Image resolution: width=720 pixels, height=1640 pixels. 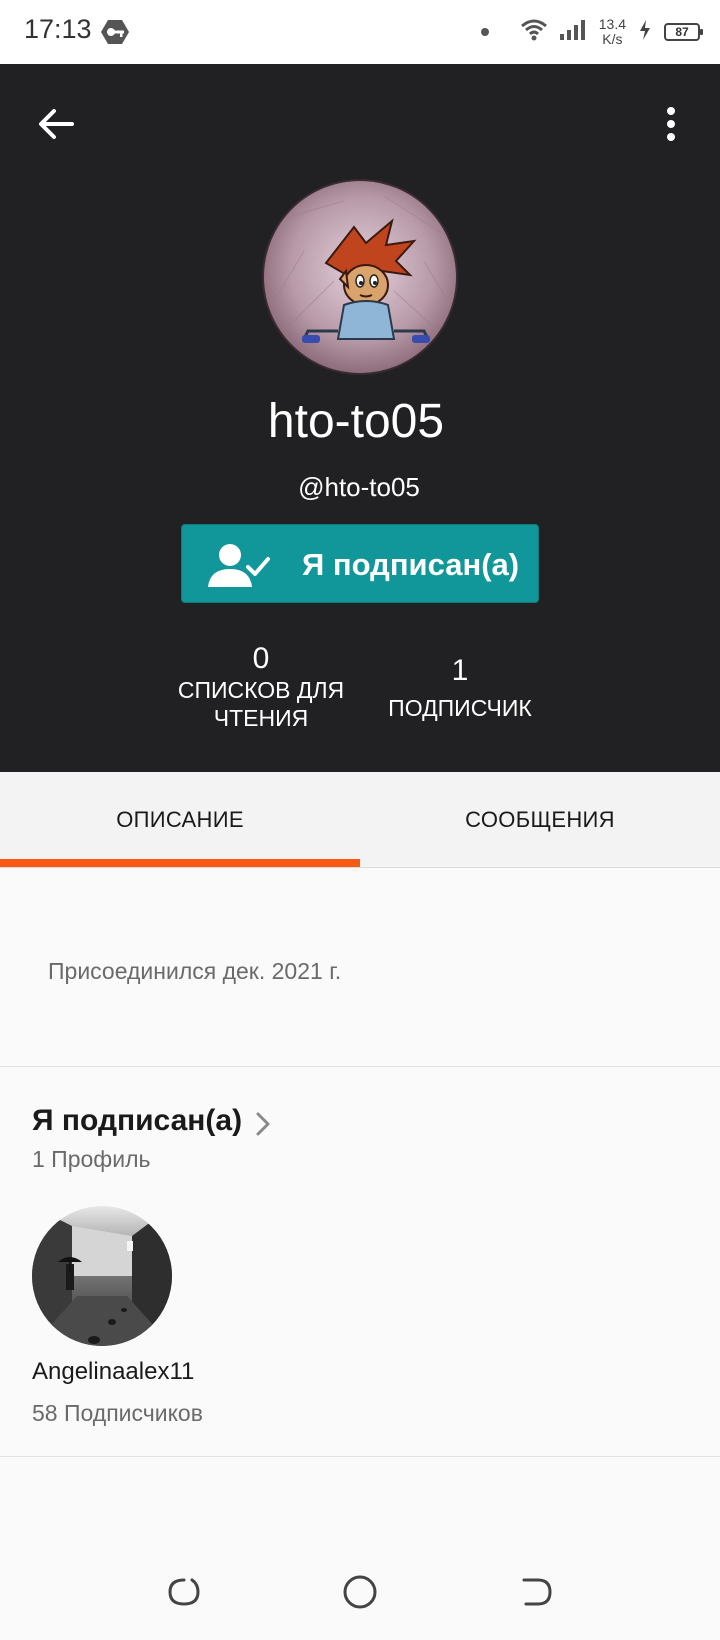 I want to click on more-options-button, so click(x=671, y=124).